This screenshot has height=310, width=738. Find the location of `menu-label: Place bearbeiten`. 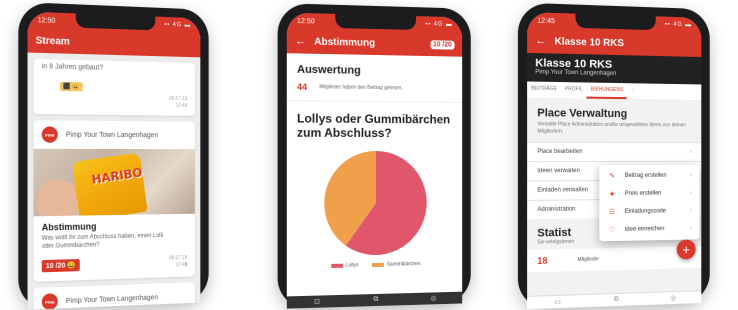

menu-label: Place bearbeiten is located at coordinates (560, 151).